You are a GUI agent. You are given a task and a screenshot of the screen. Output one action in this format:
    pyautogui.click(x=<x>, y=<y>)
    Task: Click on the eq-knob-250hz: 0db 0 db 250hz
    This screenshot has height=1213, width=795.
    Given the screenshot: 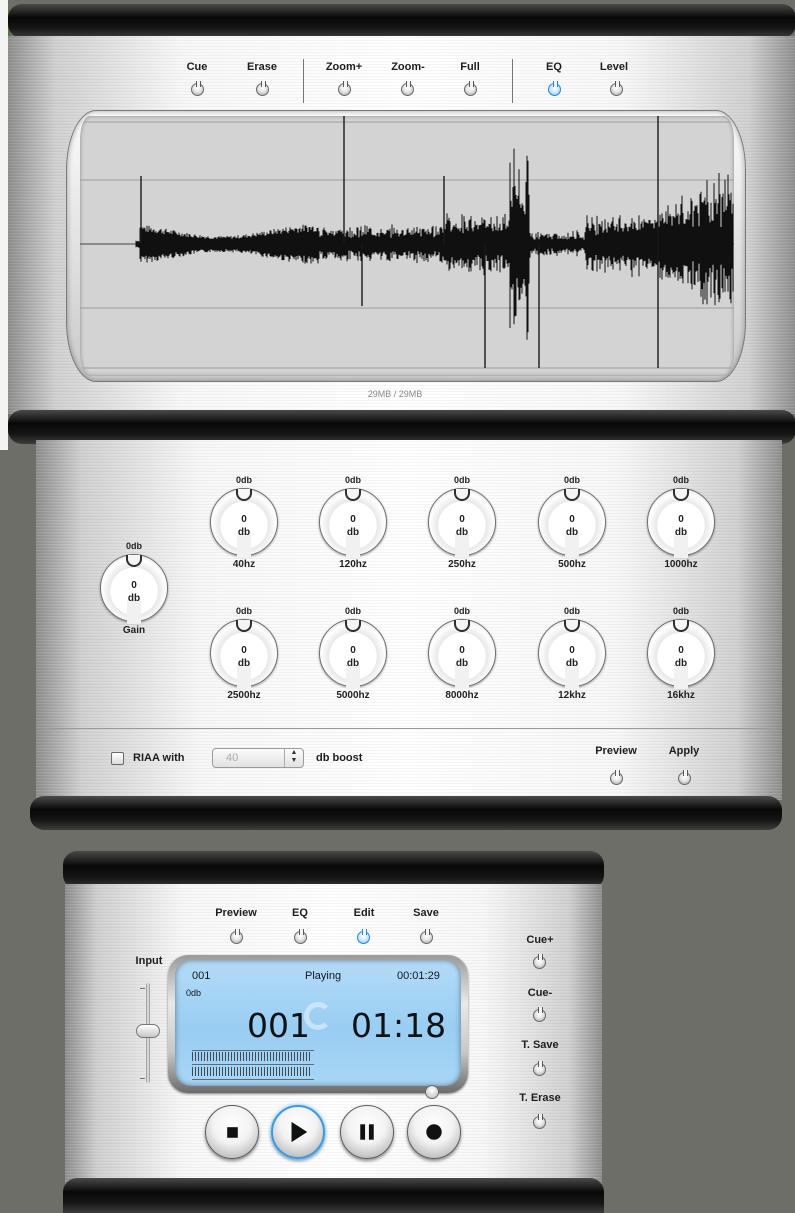 What is the action you would take?
    pyautogui.click(x=462, y=525)
    